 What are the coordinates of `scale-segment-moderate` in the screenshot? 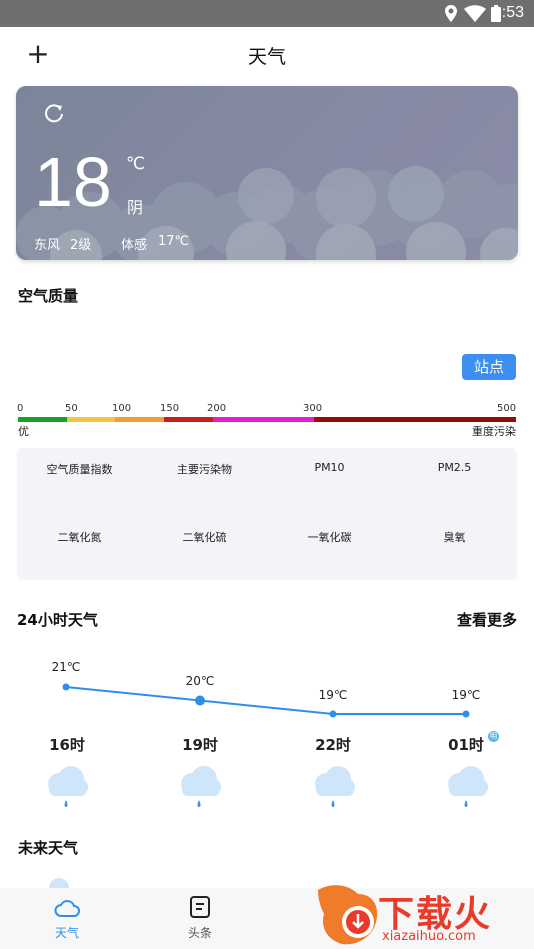 It's located at (91, 419).